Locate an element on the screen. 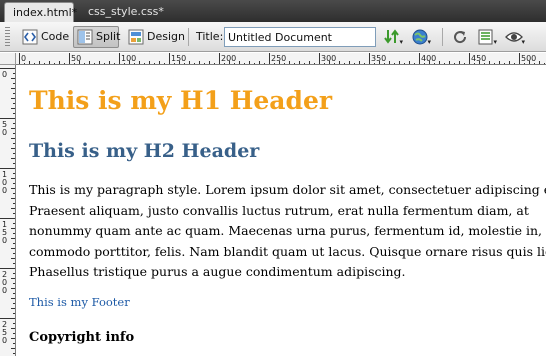  document-tab-bar: index.html* css_style.css* is located at coordinates (273, 11).